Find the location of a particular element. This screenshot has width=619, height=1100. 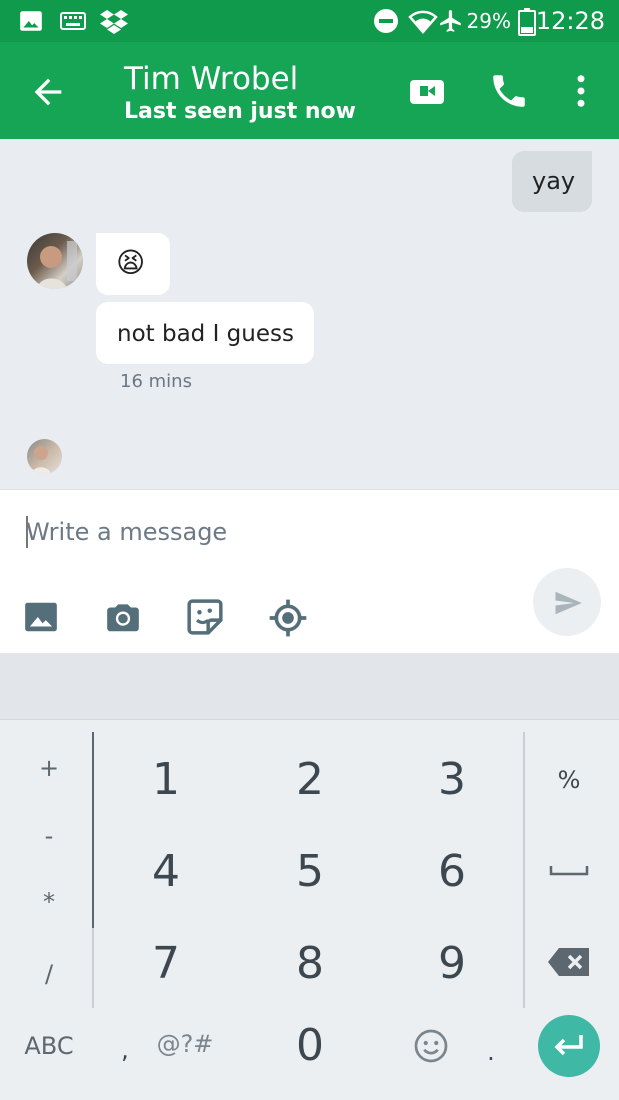

key-6: 6 is located at coordinates (452, 871).